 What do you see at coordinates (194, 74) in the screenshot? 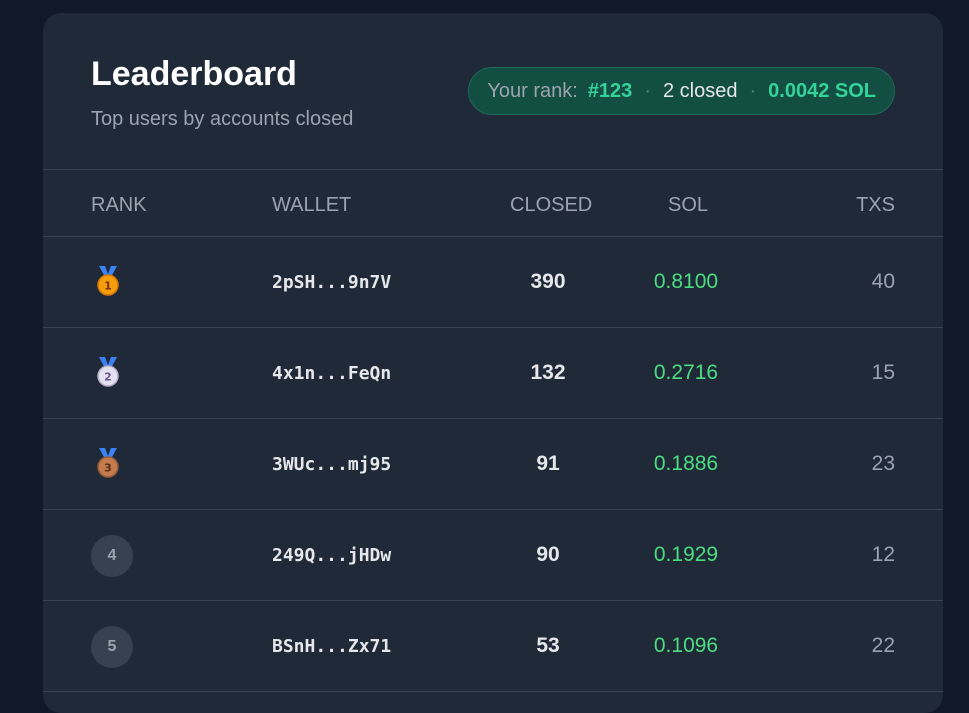
I see `page-title: Leaderboard` at bounding box center [194, 74].